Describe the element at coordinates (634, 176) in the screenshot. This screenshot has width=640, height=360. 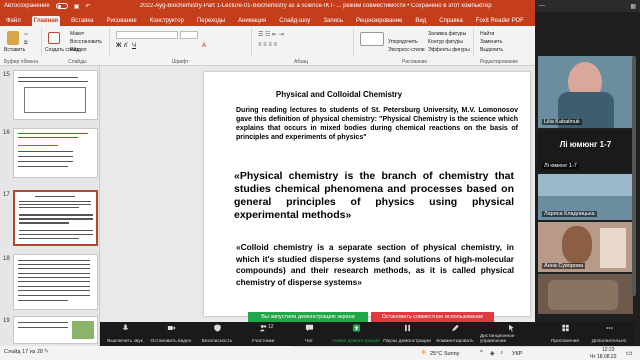
I see `gallery-scrollbar` at that location.